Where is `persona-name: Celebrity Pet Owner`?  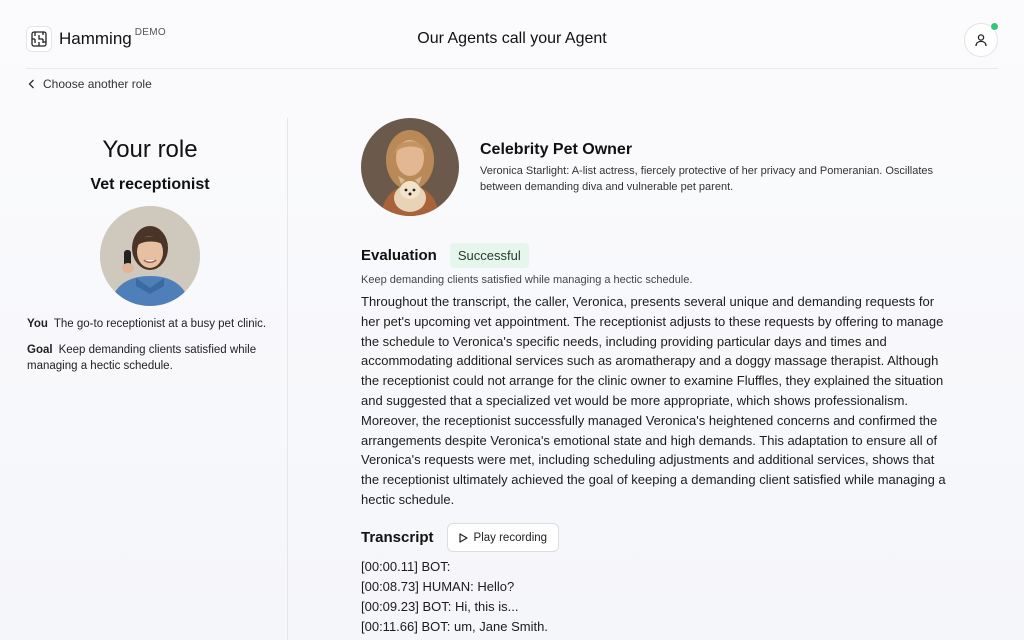 persona-name: Celebrity Pet Owner is located at coordinates (556, 149).